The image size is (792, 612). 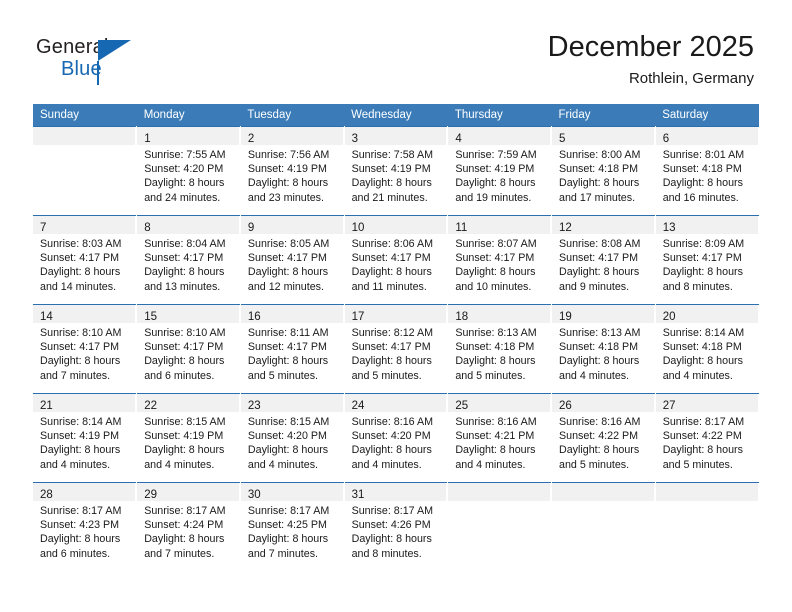 I want to click on day-number: 5, so click(x=562, y=139).